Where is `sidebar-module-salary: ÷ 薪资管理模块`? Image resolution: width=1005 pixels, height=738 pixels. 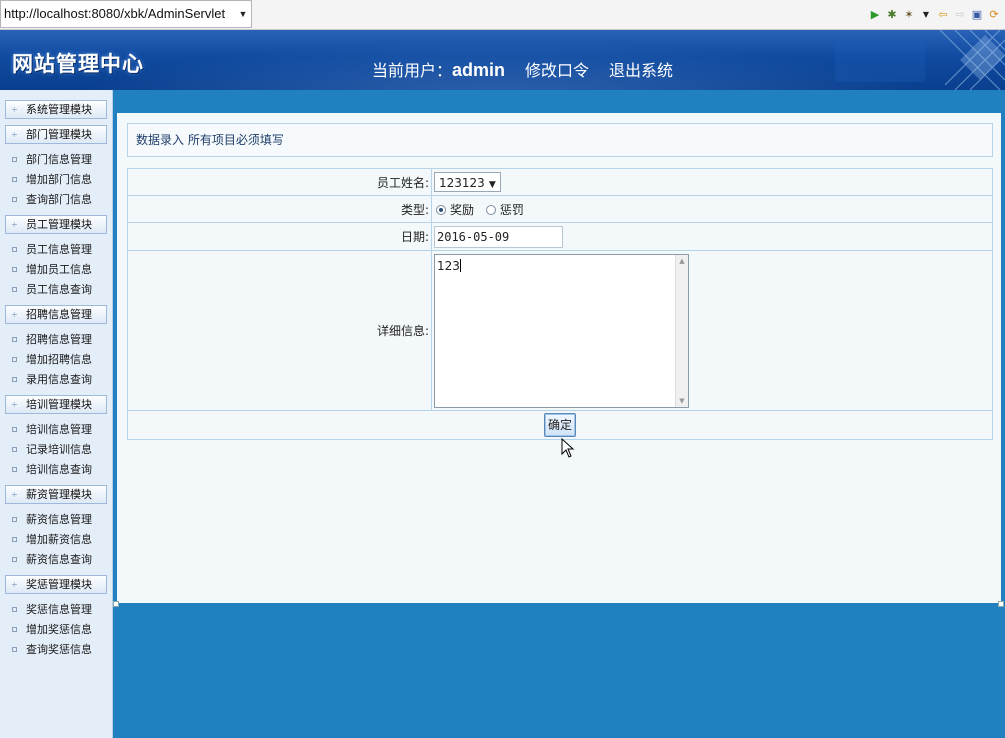 sidebar-module-salary: ÷ 薪资管理模块 is located at coordinates (56, 494).